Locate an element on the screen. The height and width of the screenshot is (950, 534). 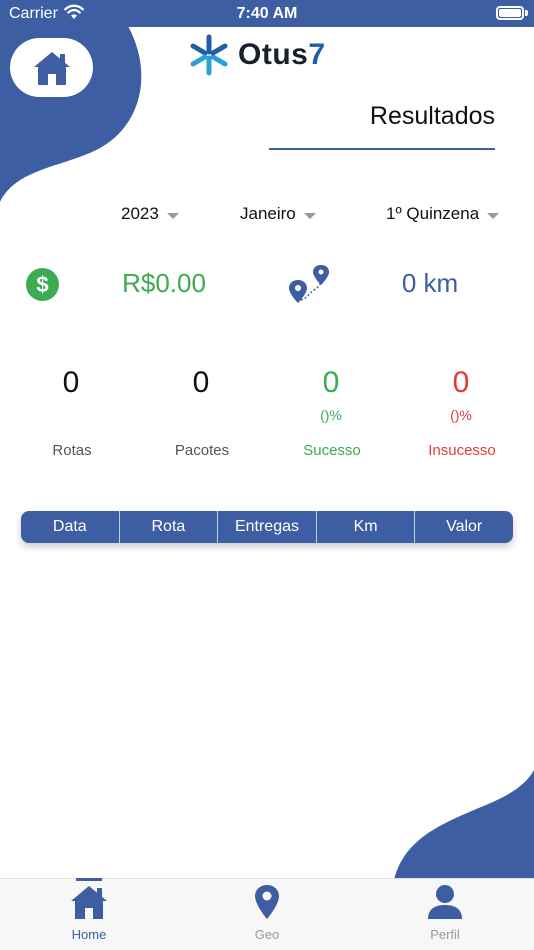
page-title: Resultados is located at coordinates (432, 116).